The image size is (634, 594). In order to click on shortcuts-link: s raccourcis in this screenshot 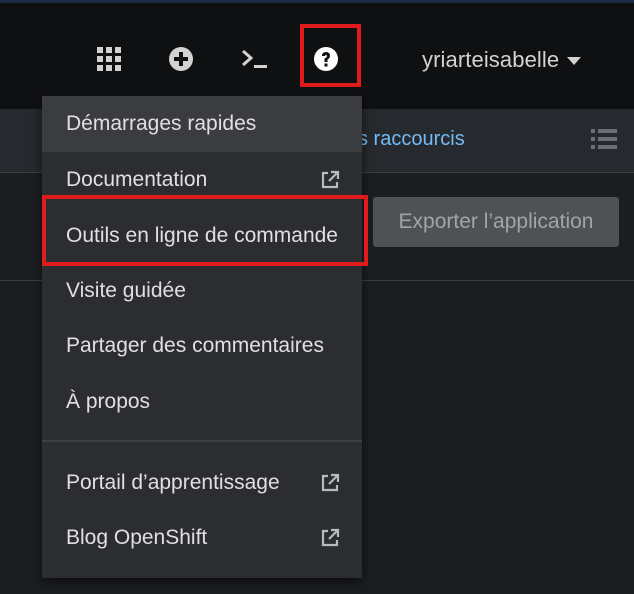, I will do `click(411, 139)`.